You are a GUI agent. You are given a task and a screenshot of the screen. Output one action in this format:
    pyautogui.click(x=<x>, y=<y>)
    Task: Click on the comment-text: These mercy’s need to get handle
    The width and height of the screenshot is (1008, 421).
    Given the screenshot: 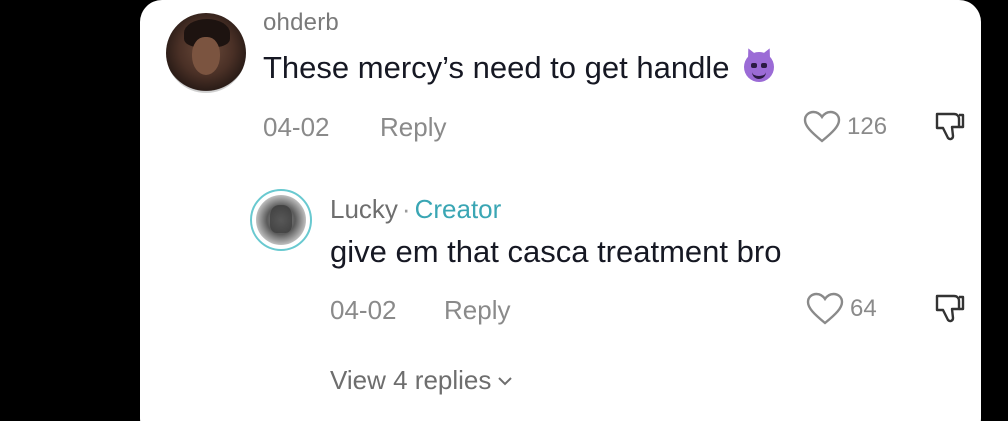 What is the action you would take?
    pyautogui.click(x=519, y=66)
    